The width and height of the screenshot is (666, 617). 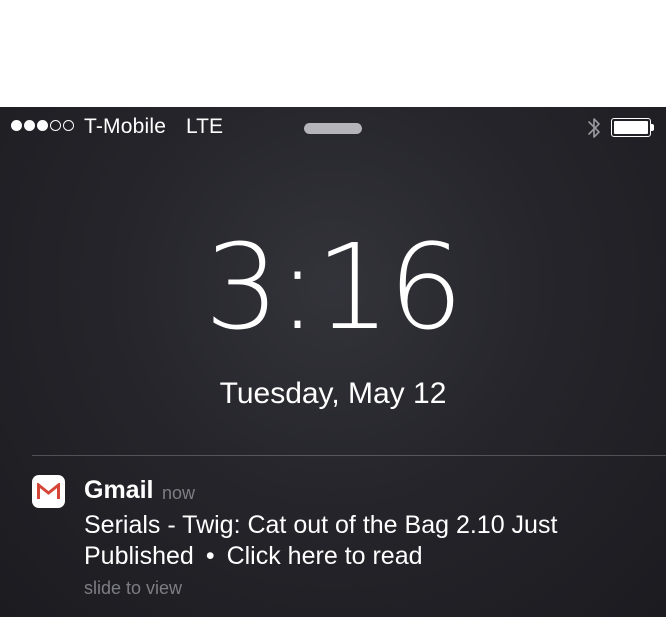 What do you see at coordinates (334, 287) in the screenshot?
I see `lock-time: 3:16` at bounding box center [334, 287].